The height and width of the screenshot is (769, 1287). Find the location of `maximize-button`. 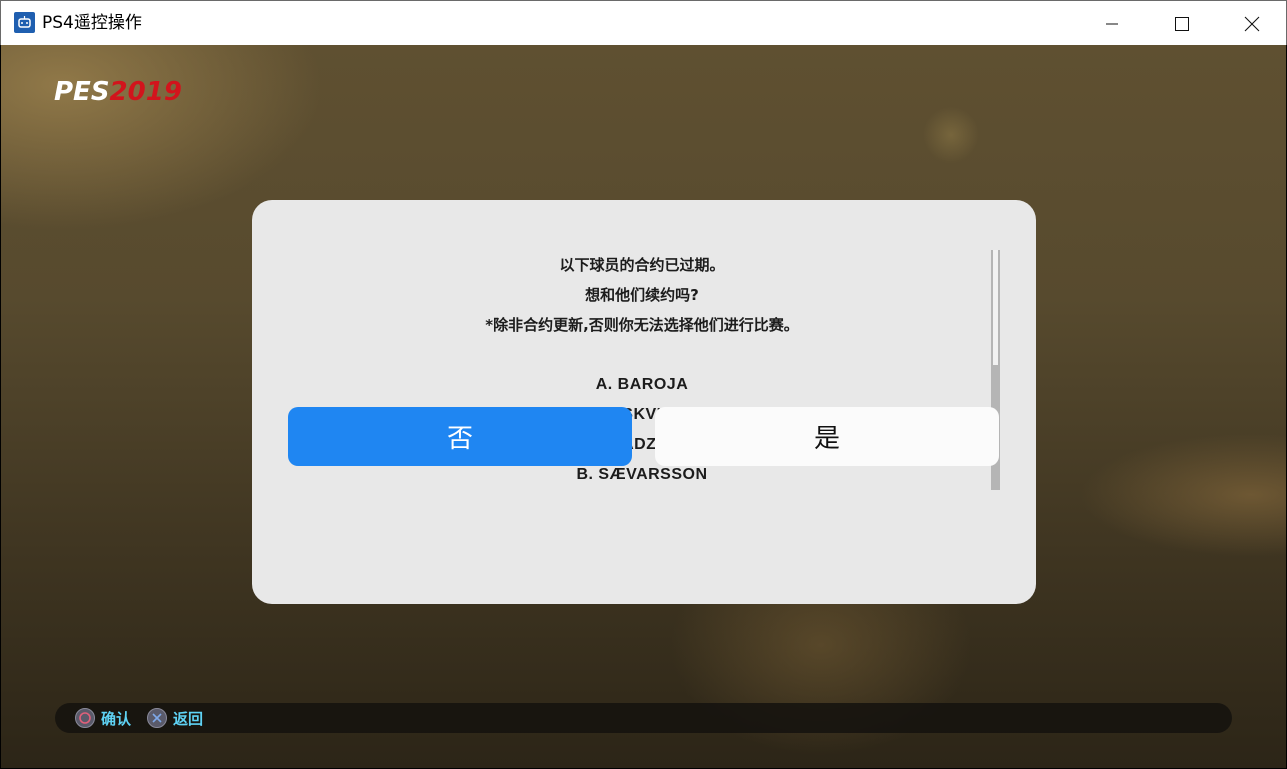

maximize-button is located at coordinates (1182, 23).